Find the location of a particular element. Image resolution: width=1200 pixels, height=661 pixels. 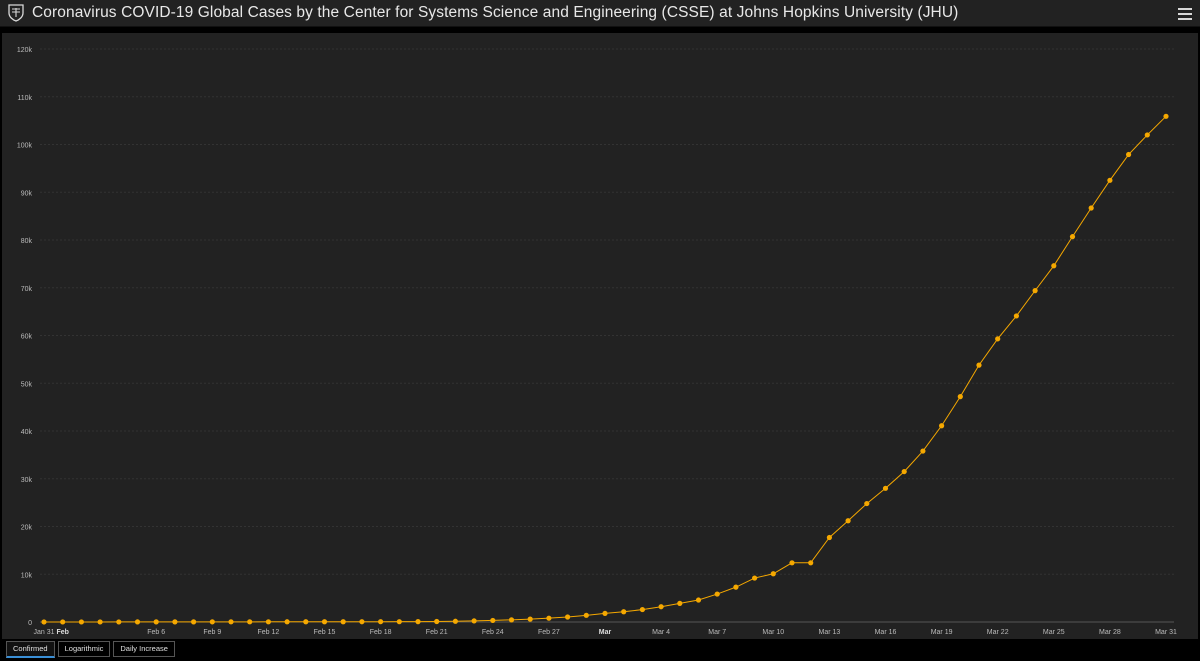

y-tick-label: 50k is located at coordinates (27, 384).